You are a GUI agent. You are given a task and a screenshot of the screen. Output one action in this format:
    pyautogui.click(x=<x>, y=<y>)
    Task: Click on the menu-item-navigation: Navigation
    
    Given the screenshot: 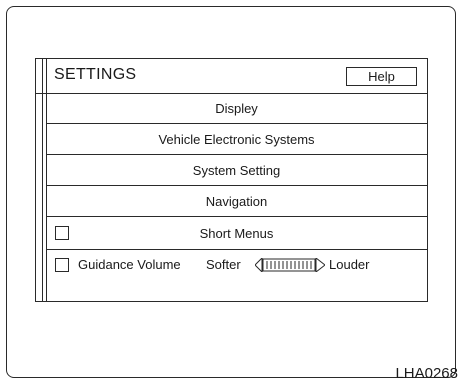 What is the action you would take?
    pyautogui.click(x=236, y=201)
    